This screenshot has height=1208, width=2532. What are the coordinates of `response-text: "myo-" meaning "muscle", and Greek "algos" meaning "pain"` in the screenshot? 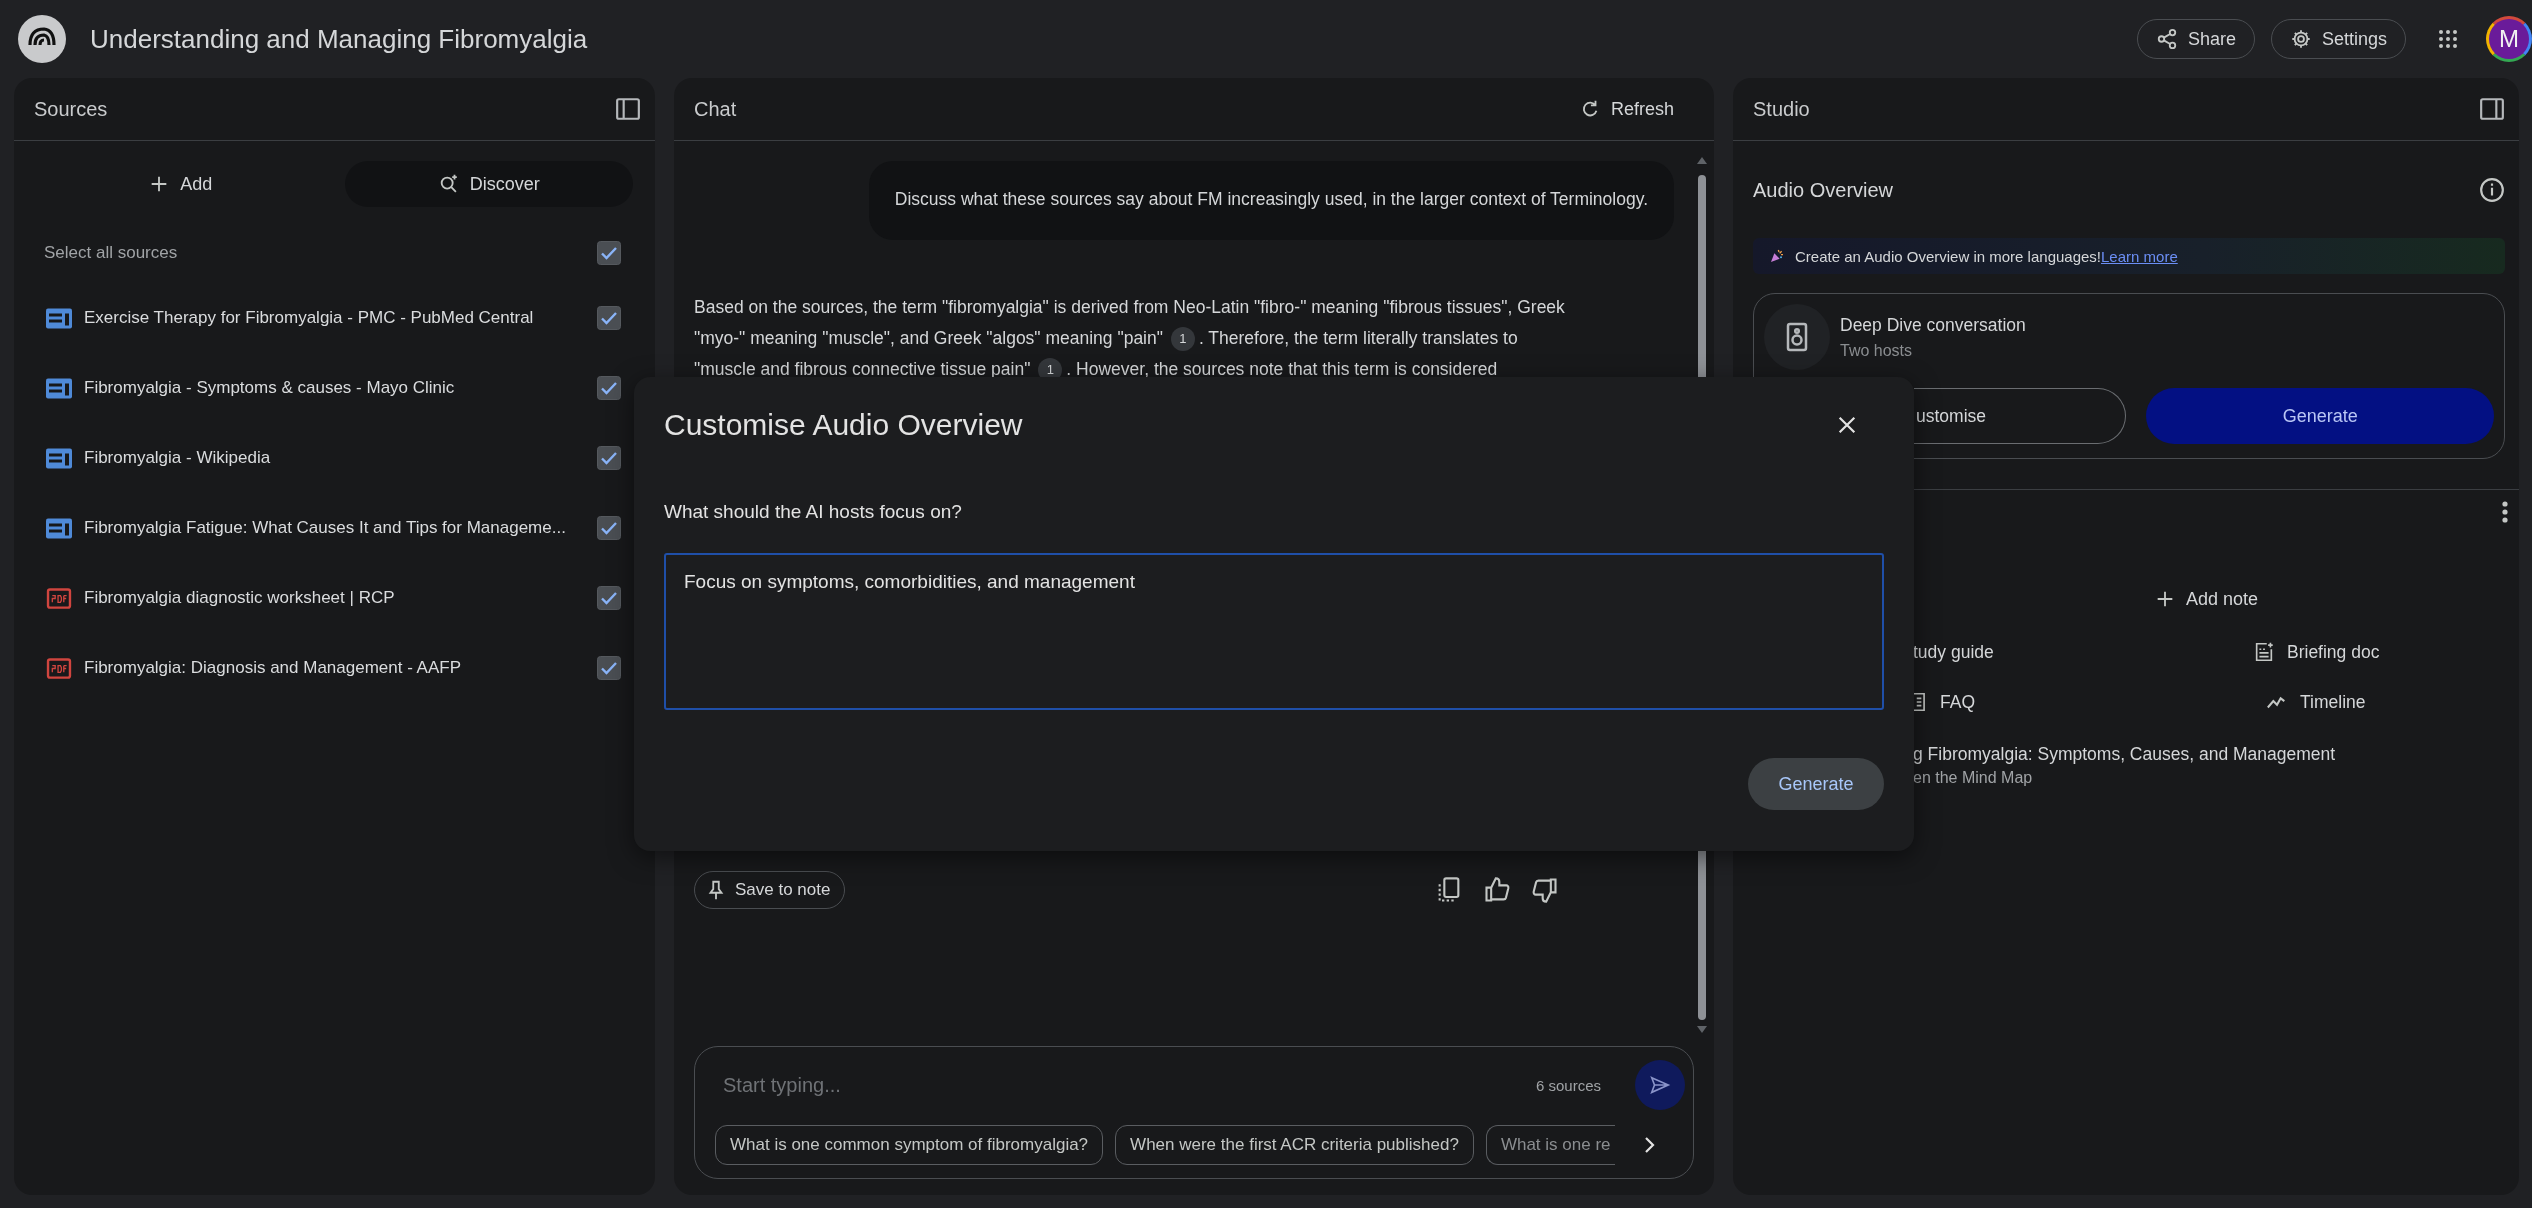 It's located at (928, 338).